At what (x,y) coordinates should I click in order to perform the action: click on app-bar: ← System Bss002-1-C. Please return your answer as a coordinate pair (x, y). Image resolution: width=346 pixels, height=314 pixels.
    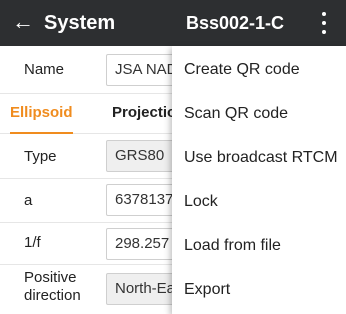
    Looking at the image, I should click on (173, 23).